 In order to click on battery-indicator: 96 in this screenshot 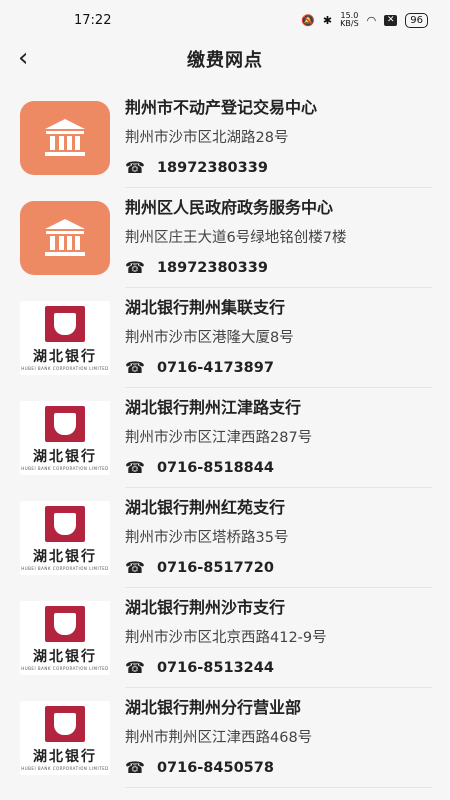, I will do `click(416, 20)`.